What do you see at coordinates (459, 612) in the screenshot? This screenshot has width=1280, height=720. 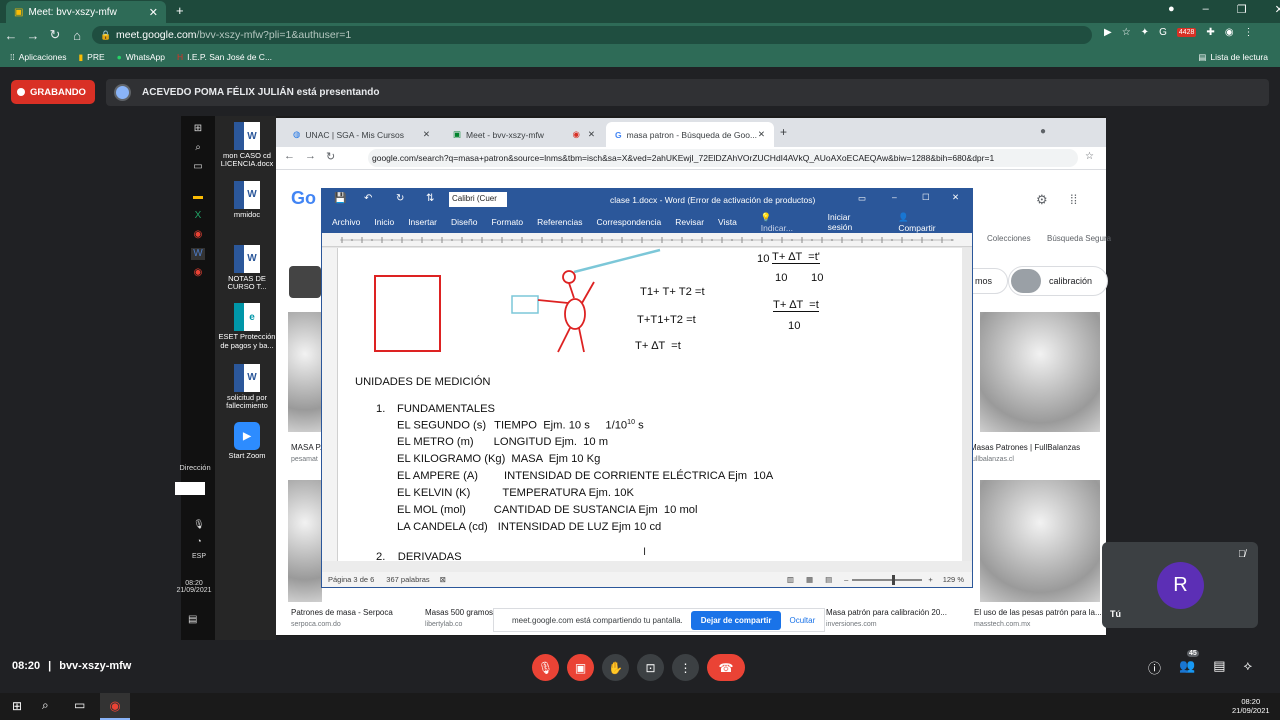 I see `result-title-1: Masas 500 gramos` at bounding box center [459, 612].